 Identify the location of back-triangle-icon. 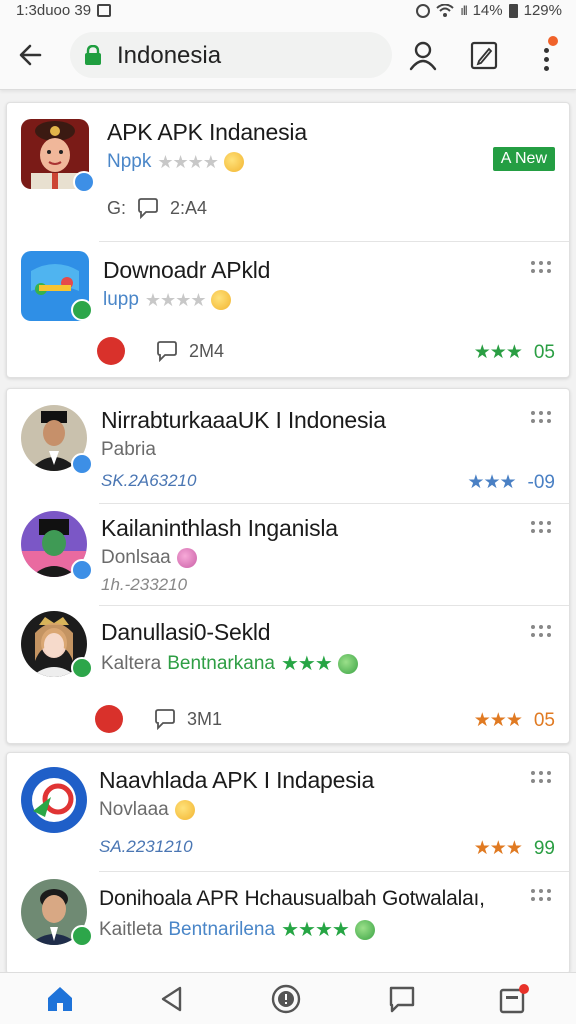
(172, 999).